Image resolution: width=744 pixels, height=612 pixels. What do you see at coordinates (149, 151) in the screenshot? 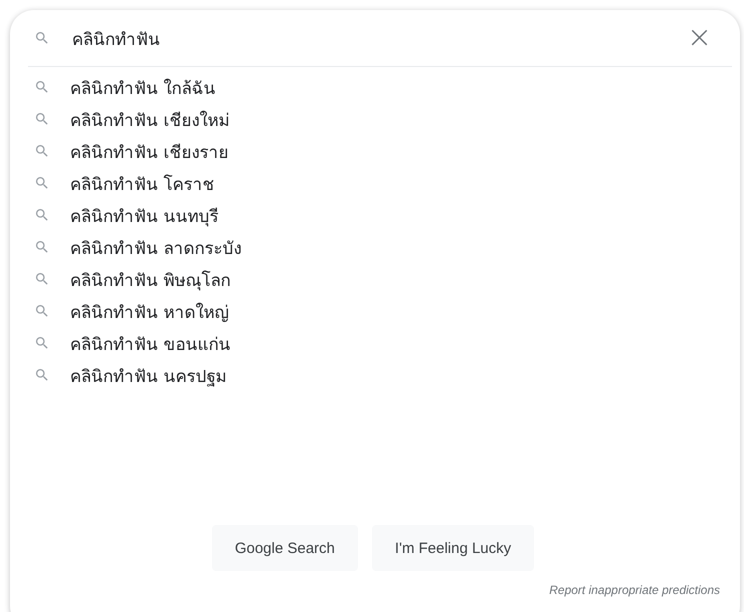
I see `suggestion: คลินิกทำฟัน เชียงราย` at bounding box center [149, 151].